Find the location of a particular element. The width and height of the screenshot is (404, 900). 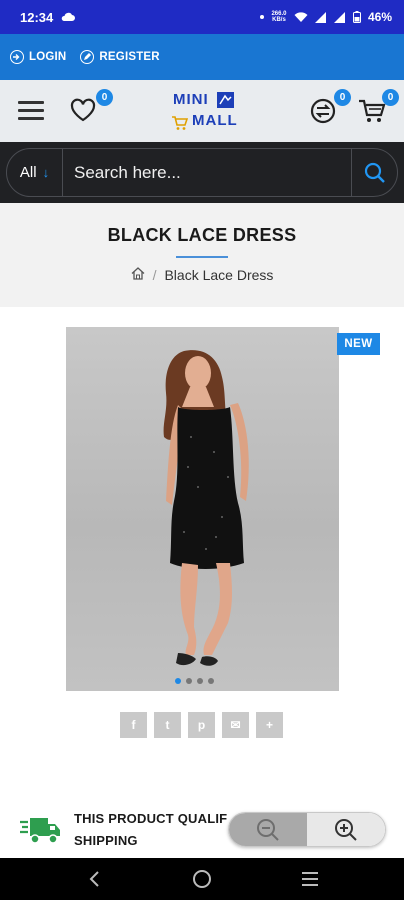

wifi-icon is located at coordinates (301, 17).